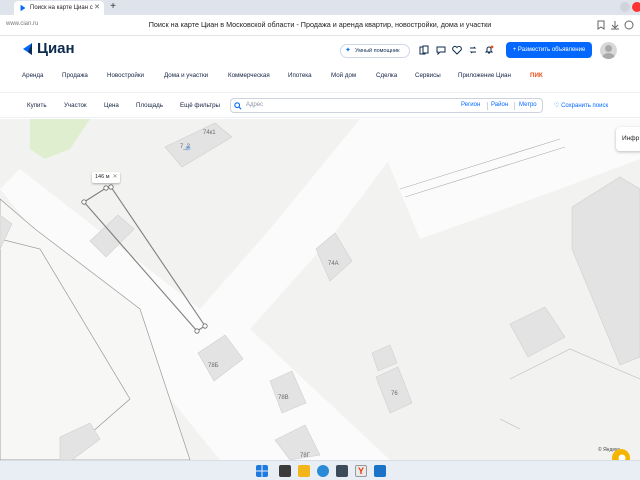 Image resolution: width=640 pixels, height=480 pixels. Describe the element at coordinates (348, 50) in the screenshot. I see `sparkle-icon: ✦` at that location.